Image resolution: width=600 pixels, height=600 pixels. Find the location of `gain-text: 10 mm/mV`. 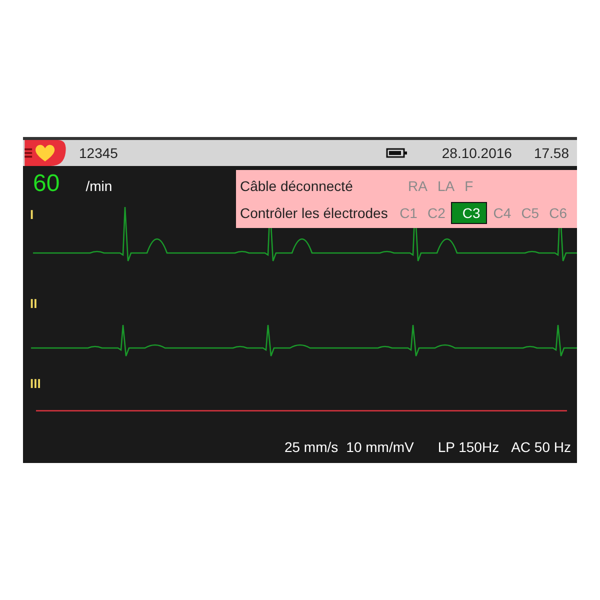

gain-text: 10 mm/mV is located at coordinates (380, 447).